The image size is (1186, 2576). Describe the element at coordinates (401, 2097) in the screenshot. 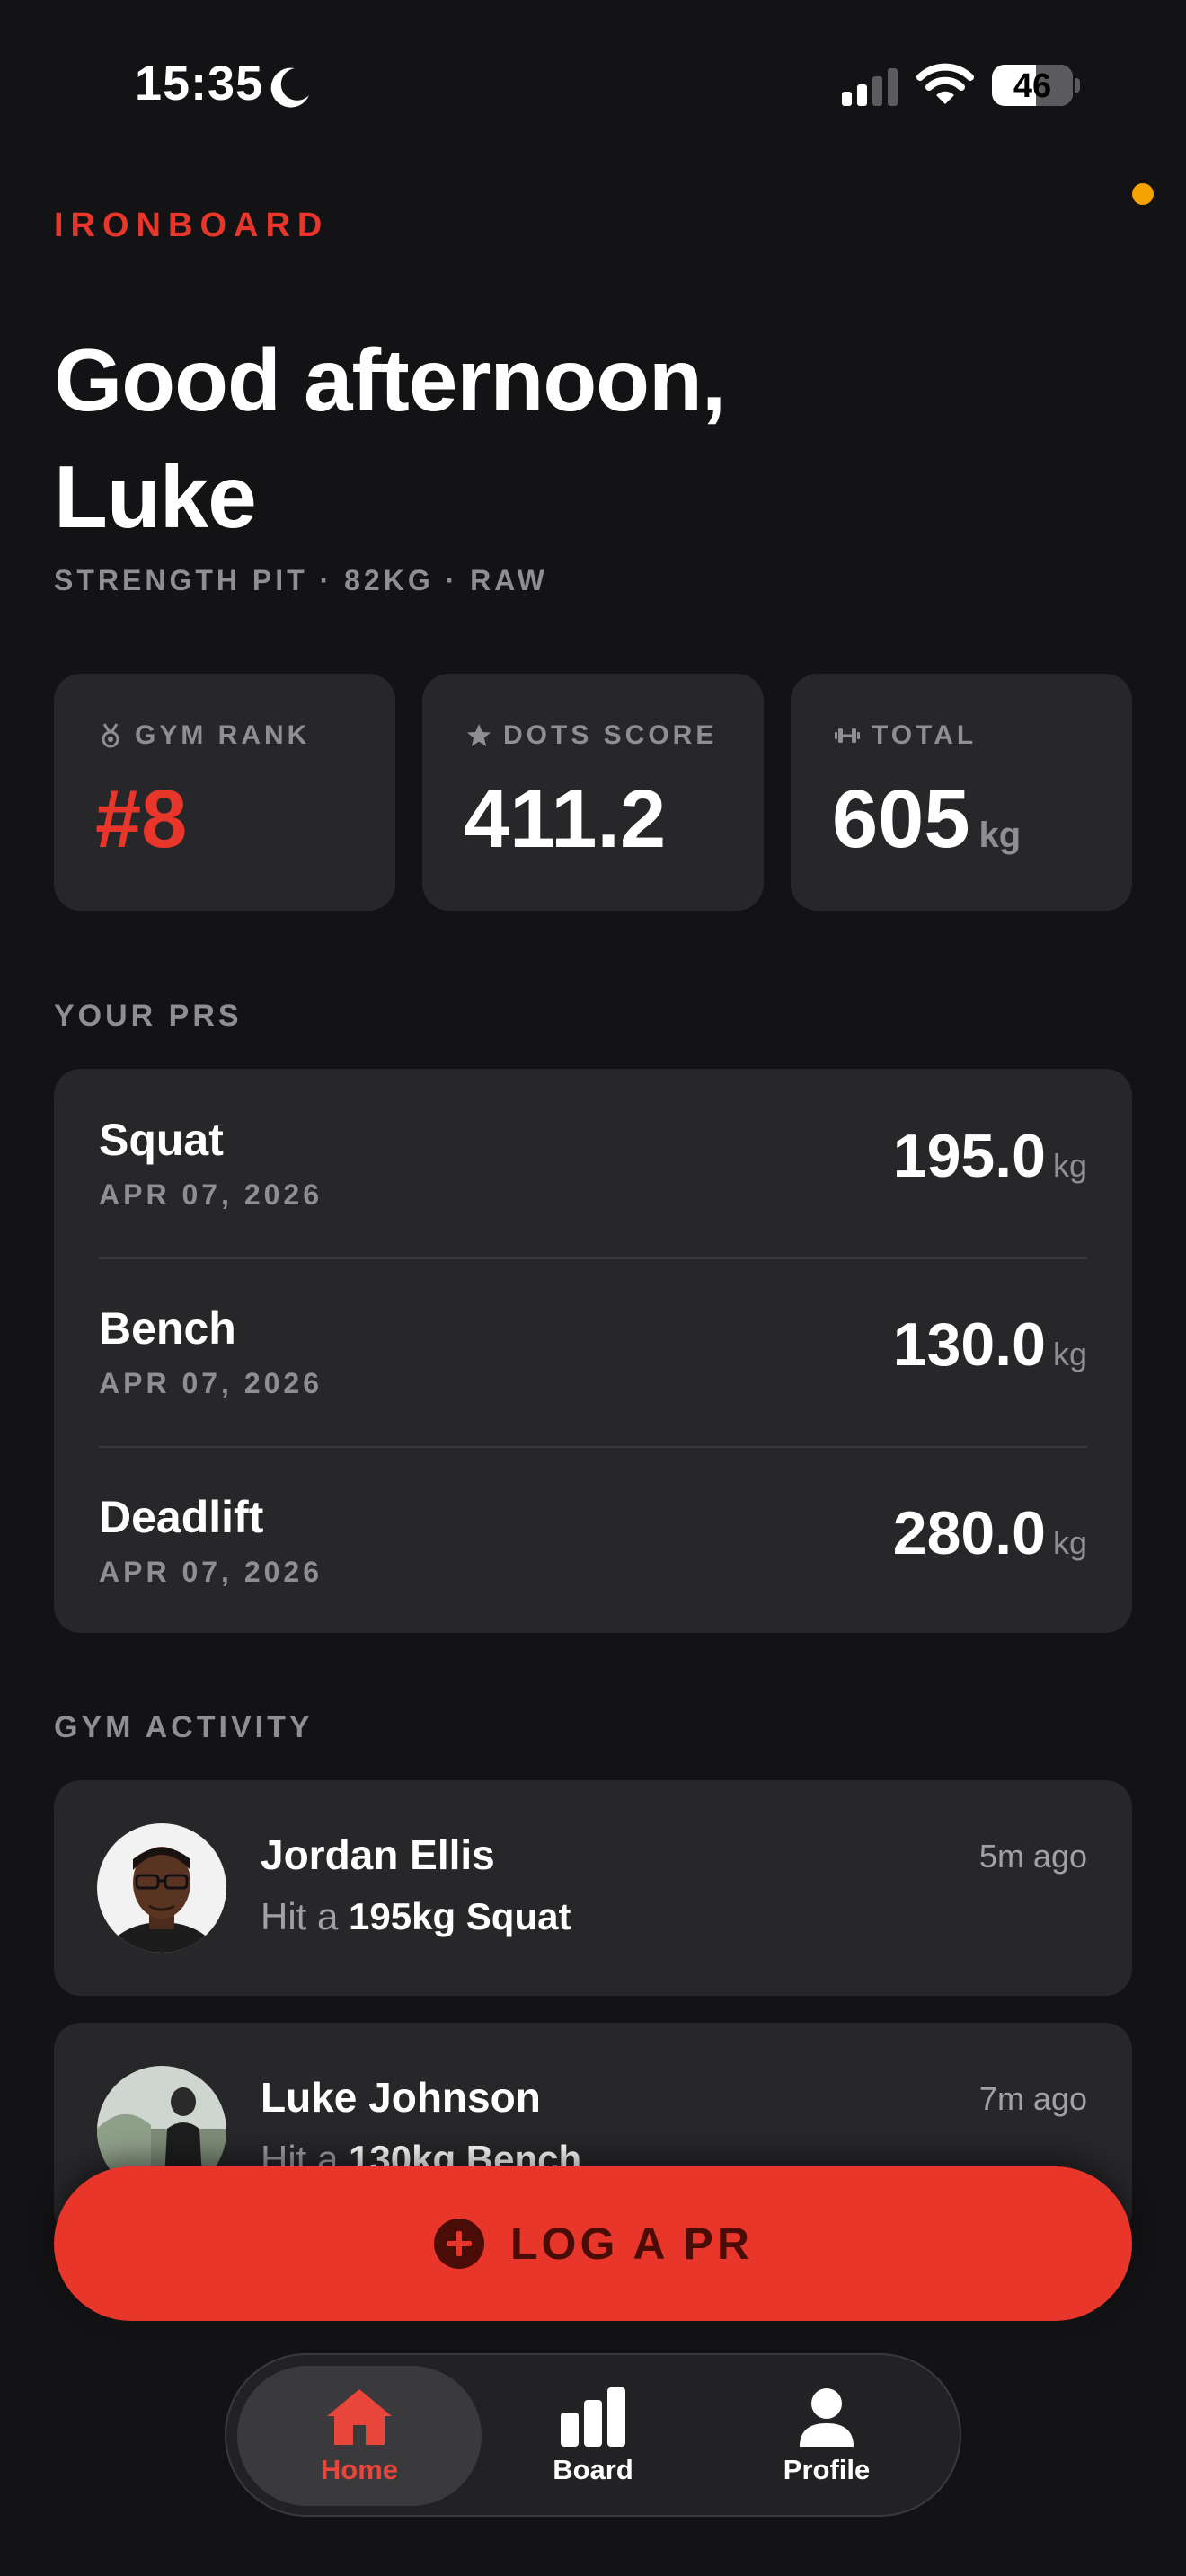

I see `activity-user-name: Luke Johnson` at that location.